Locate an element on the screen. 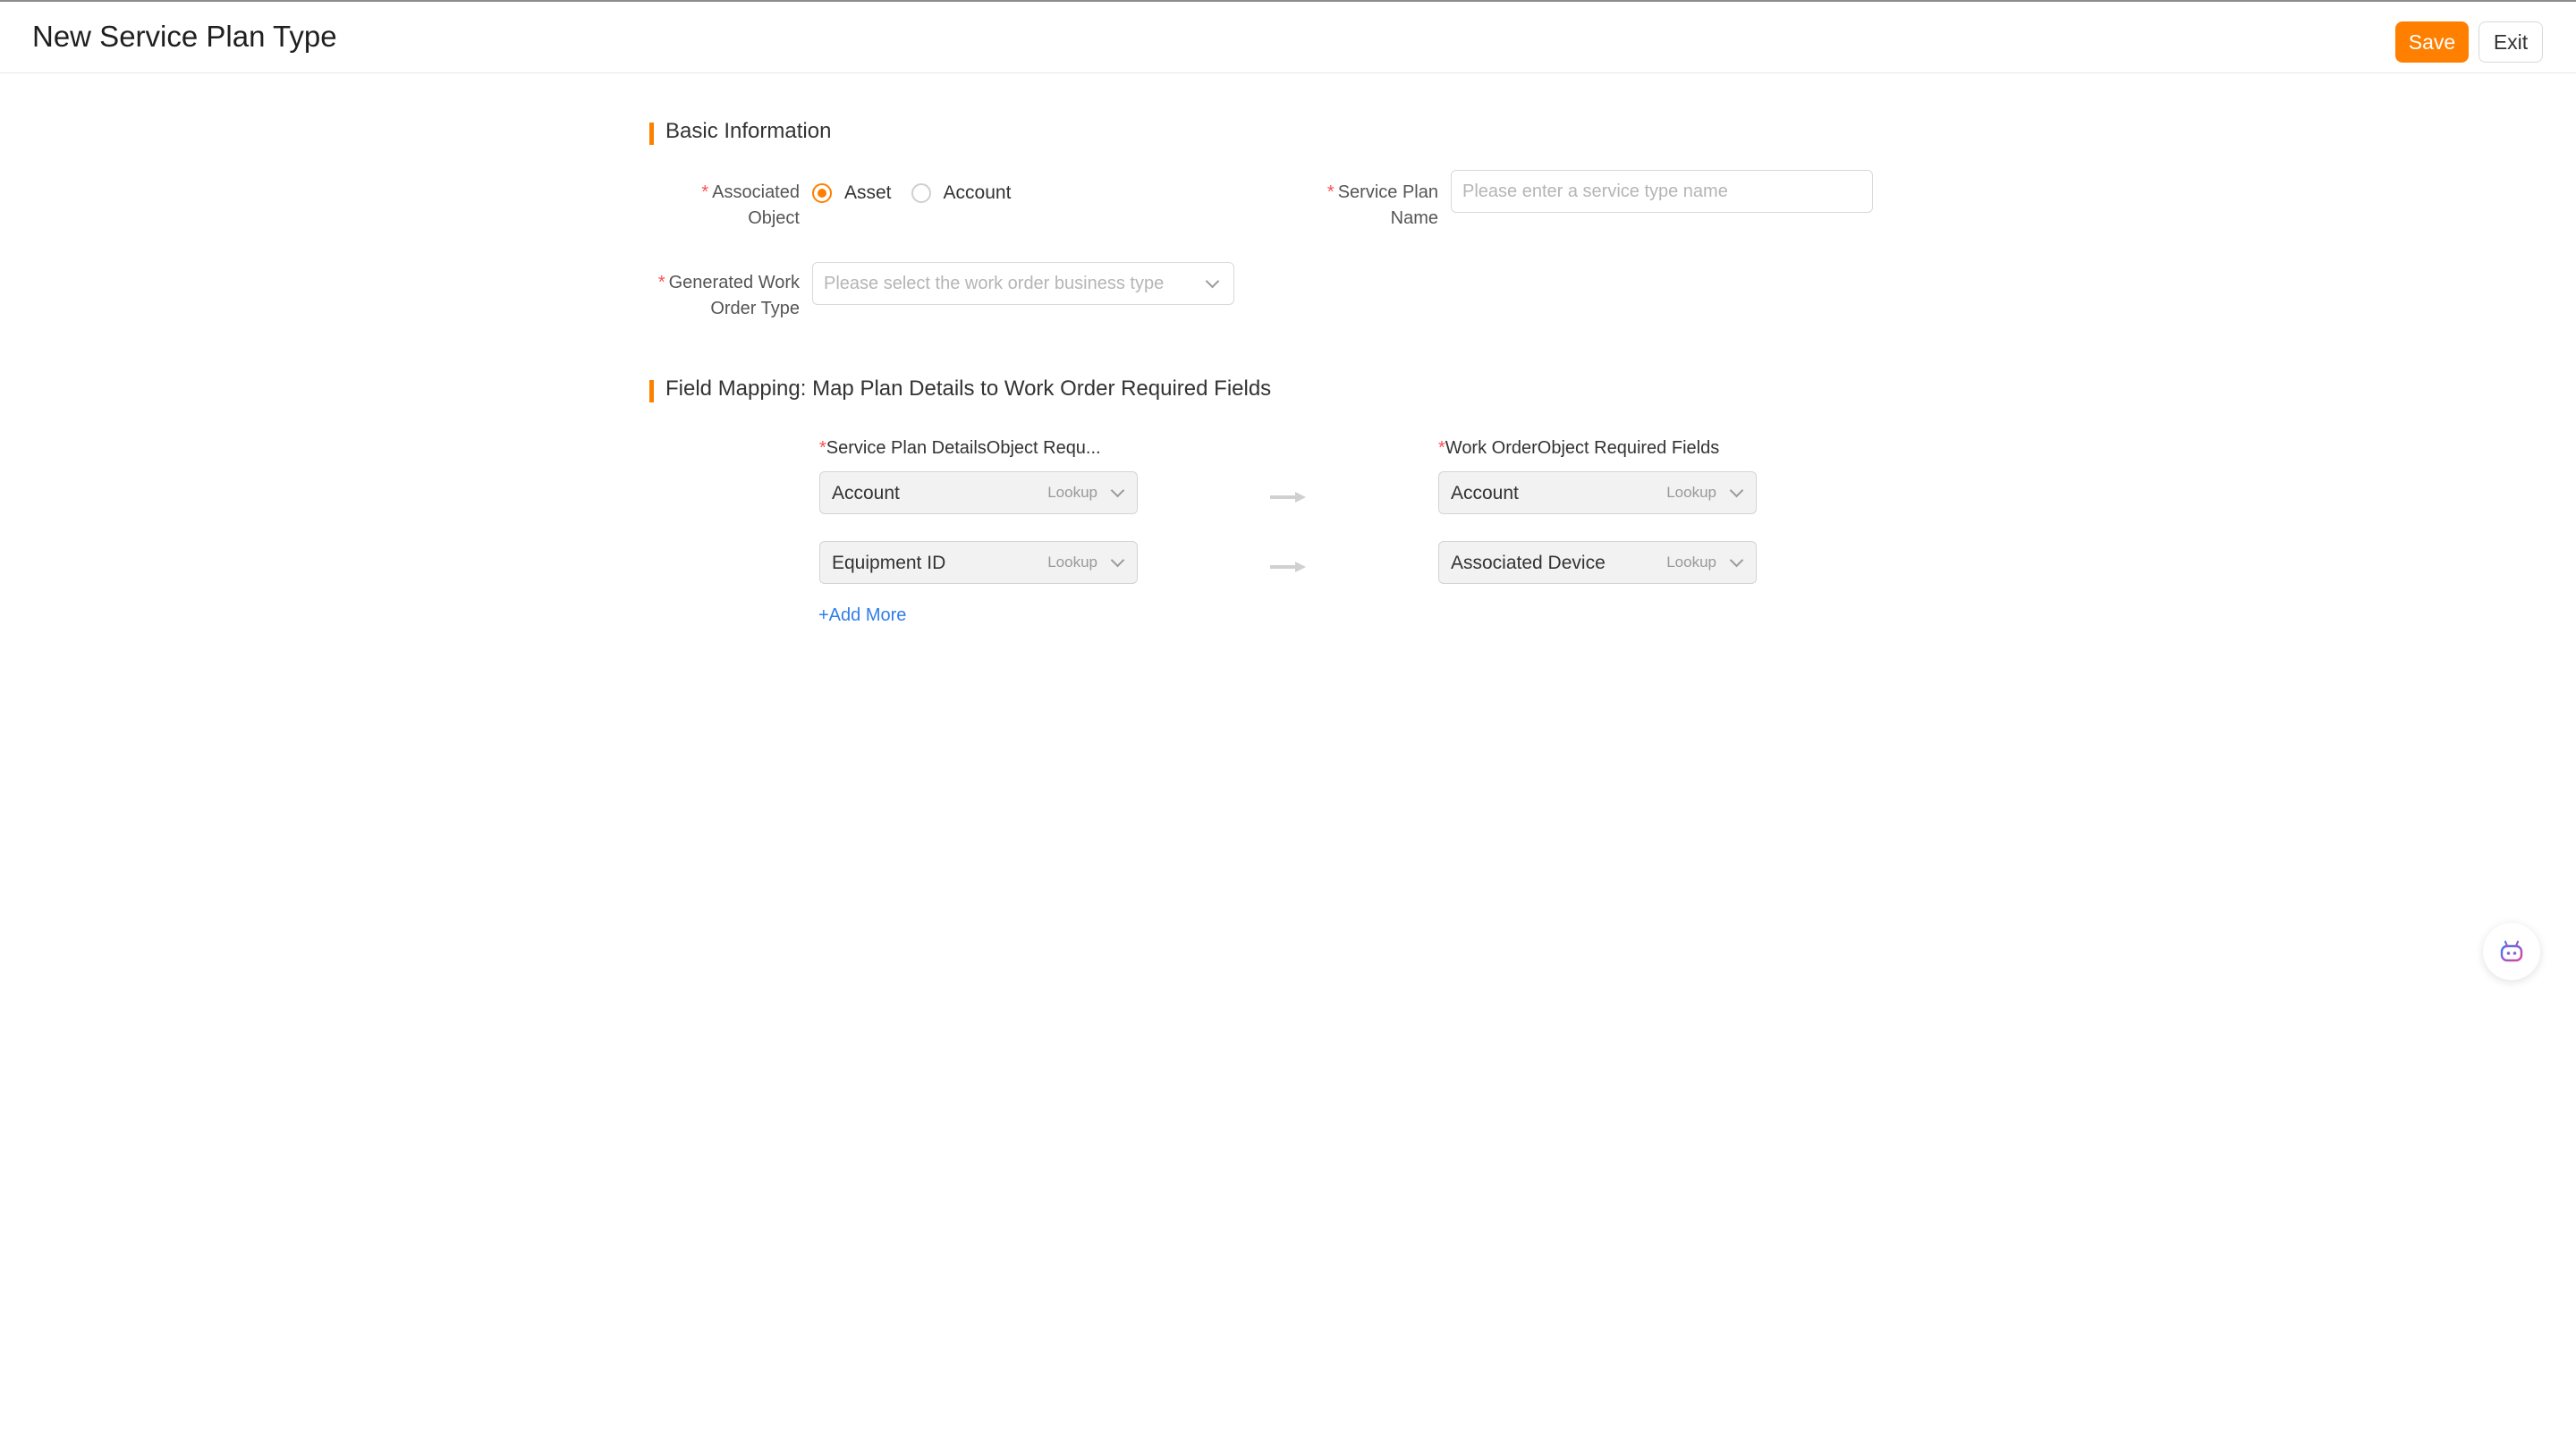 Image resolution: width=2576 pixels, height=1429 pixels. exit-button: Exit is located at coordinates (2511, 42).